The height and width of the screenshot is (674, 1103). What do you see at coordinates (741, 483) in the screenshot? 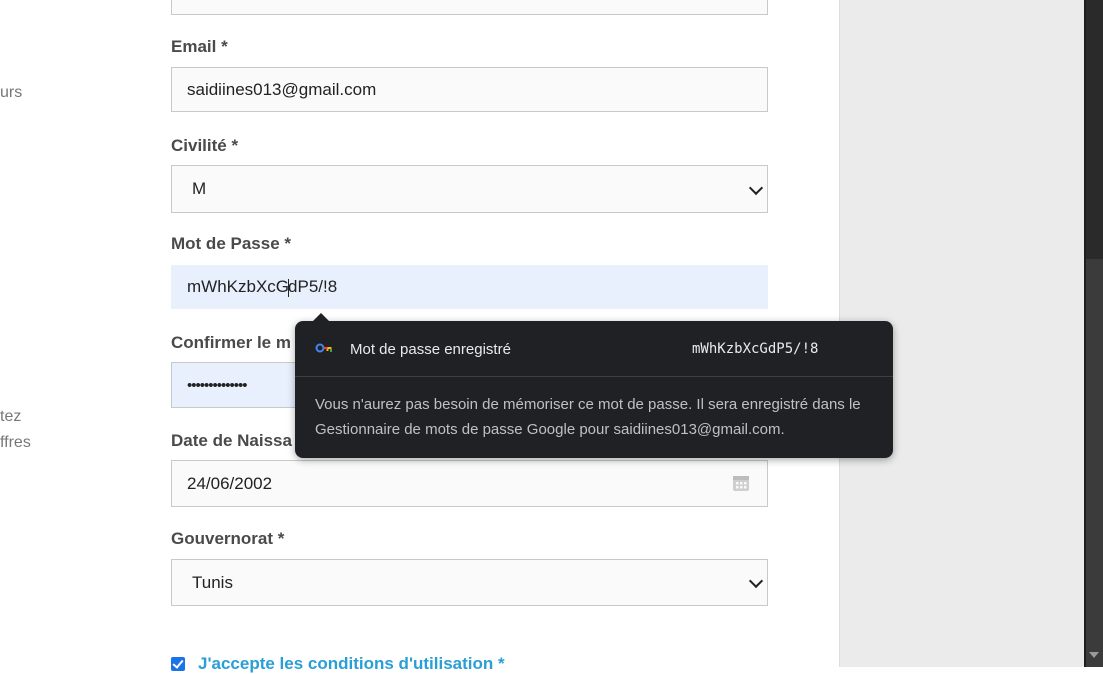
I see `calendar-icon` at bounding box center [741, 483].